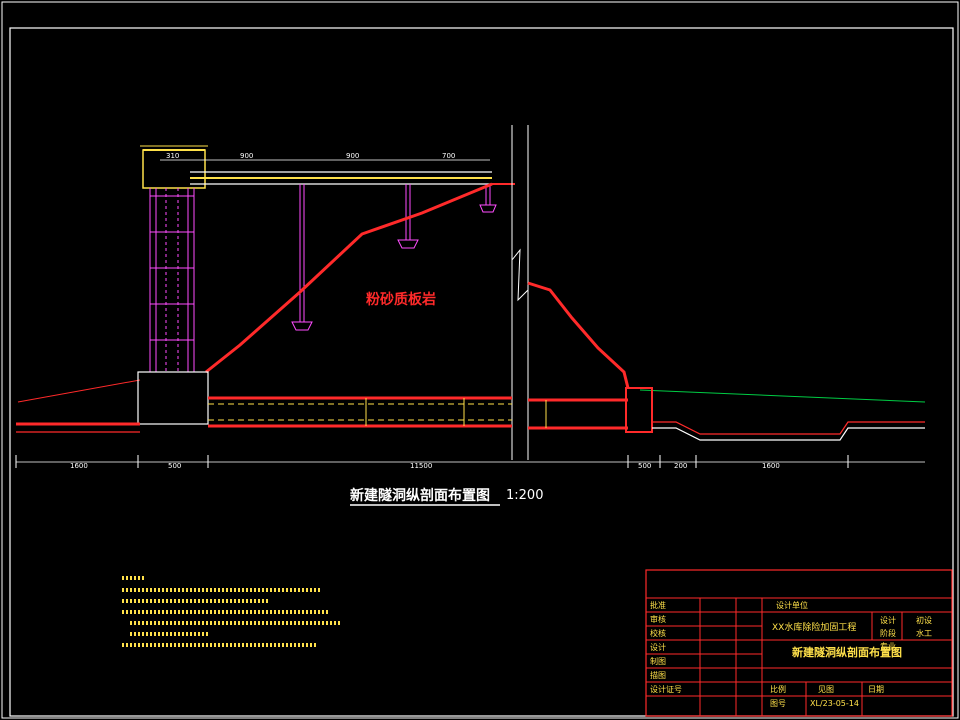  Describe the element at coordinates (666, 689) in the screenshot. I see `tb-sign-7: 设计证号` at that location.